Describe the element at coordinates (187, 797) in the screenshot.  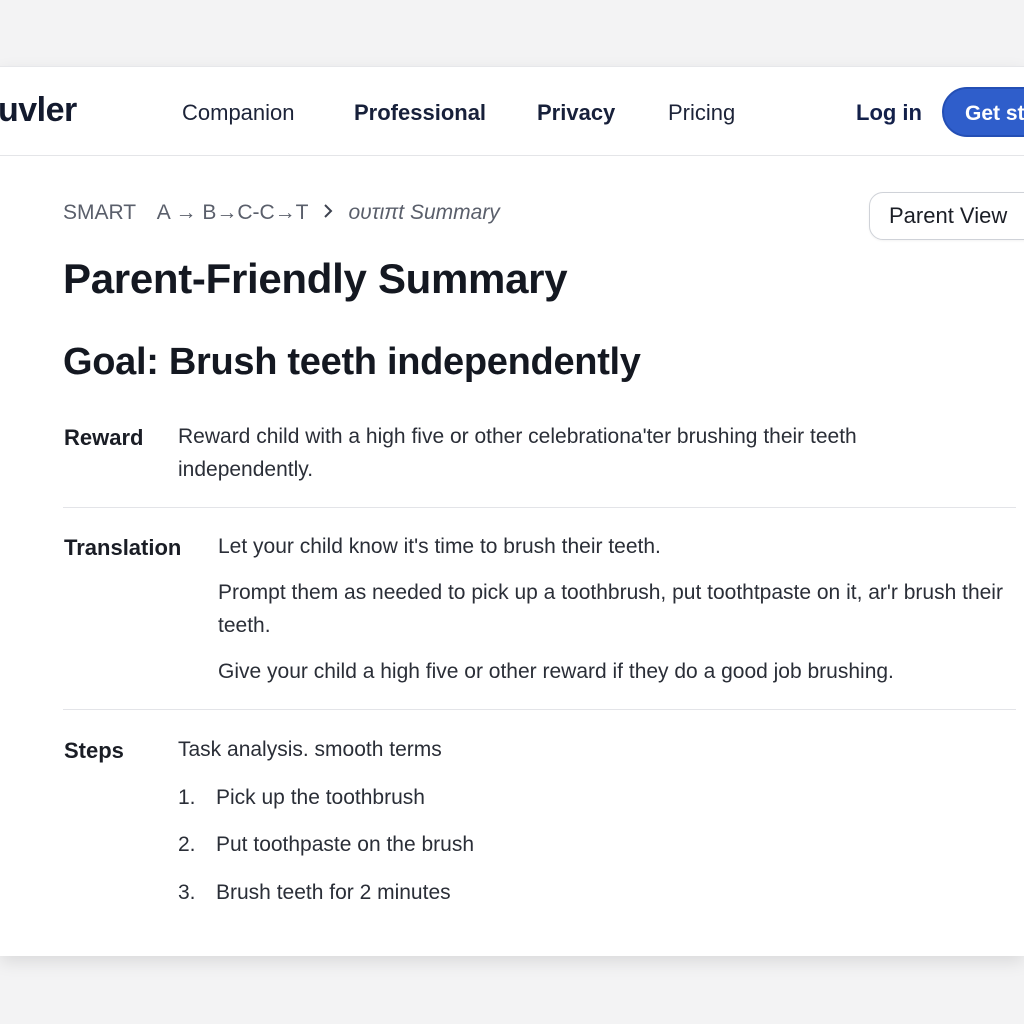
I see `step-number: 1.` at that location.